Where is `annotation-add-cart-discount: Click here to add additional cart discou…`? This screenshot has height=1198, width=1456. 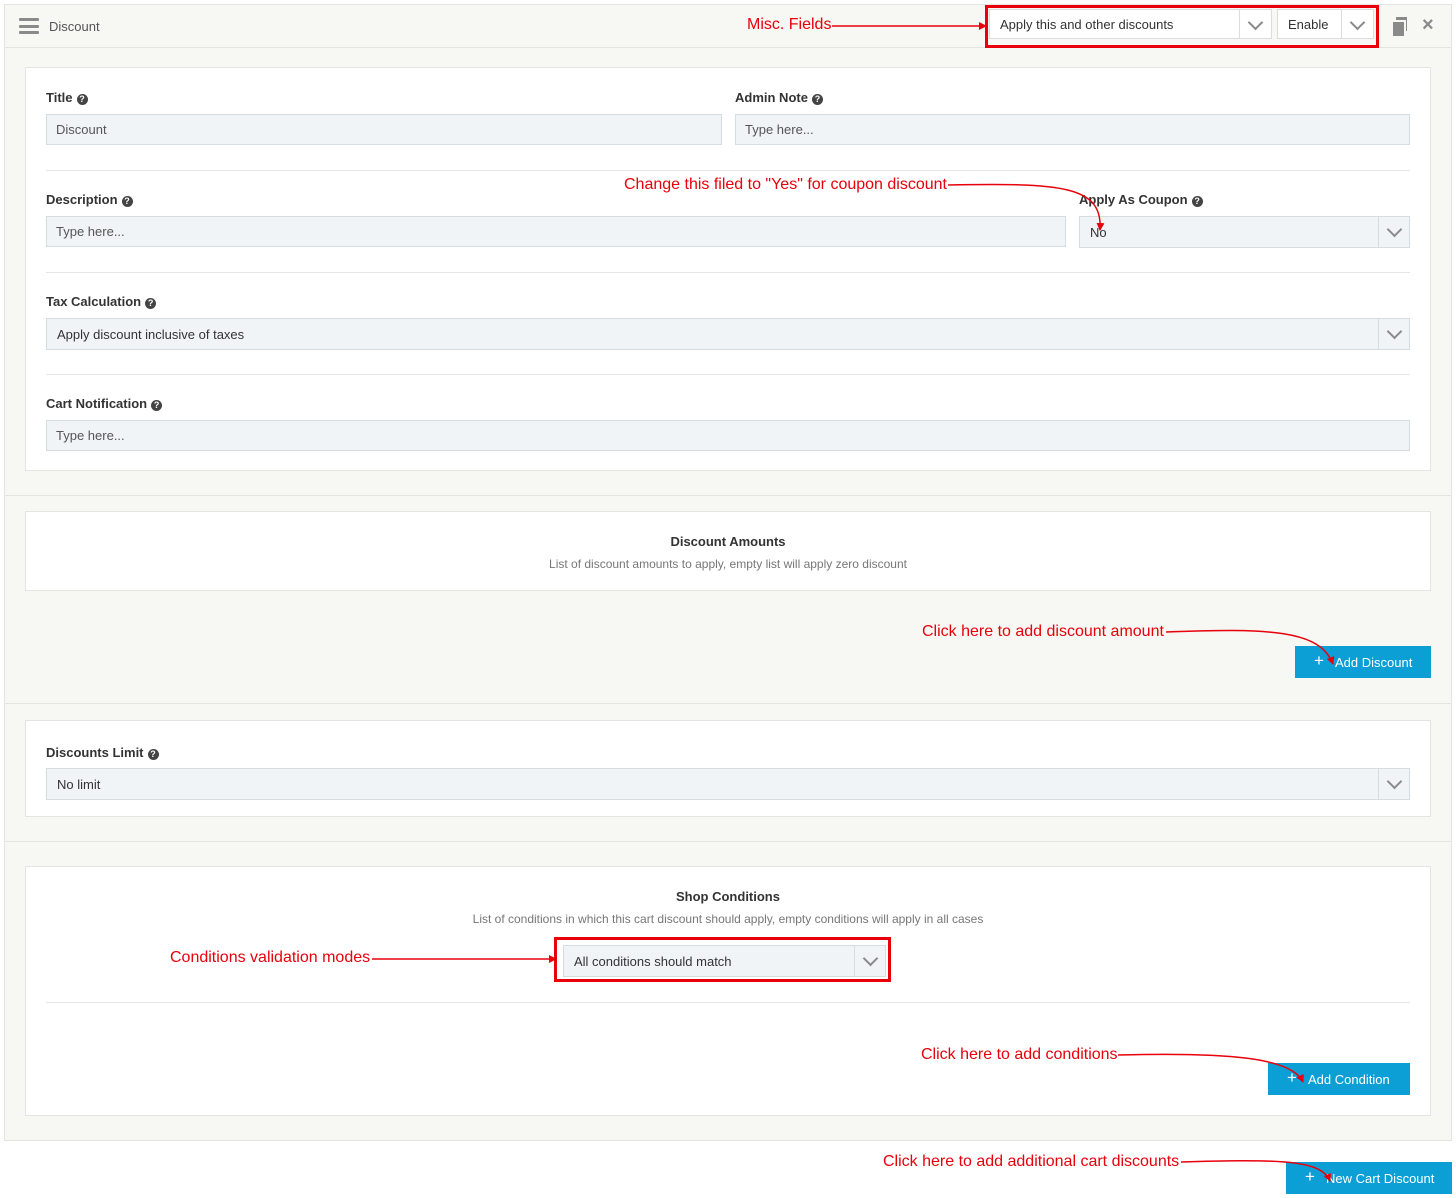 annotation-add-cart-discount: Click here to add additional cart discou… is located at coordinates (1031, 1161).